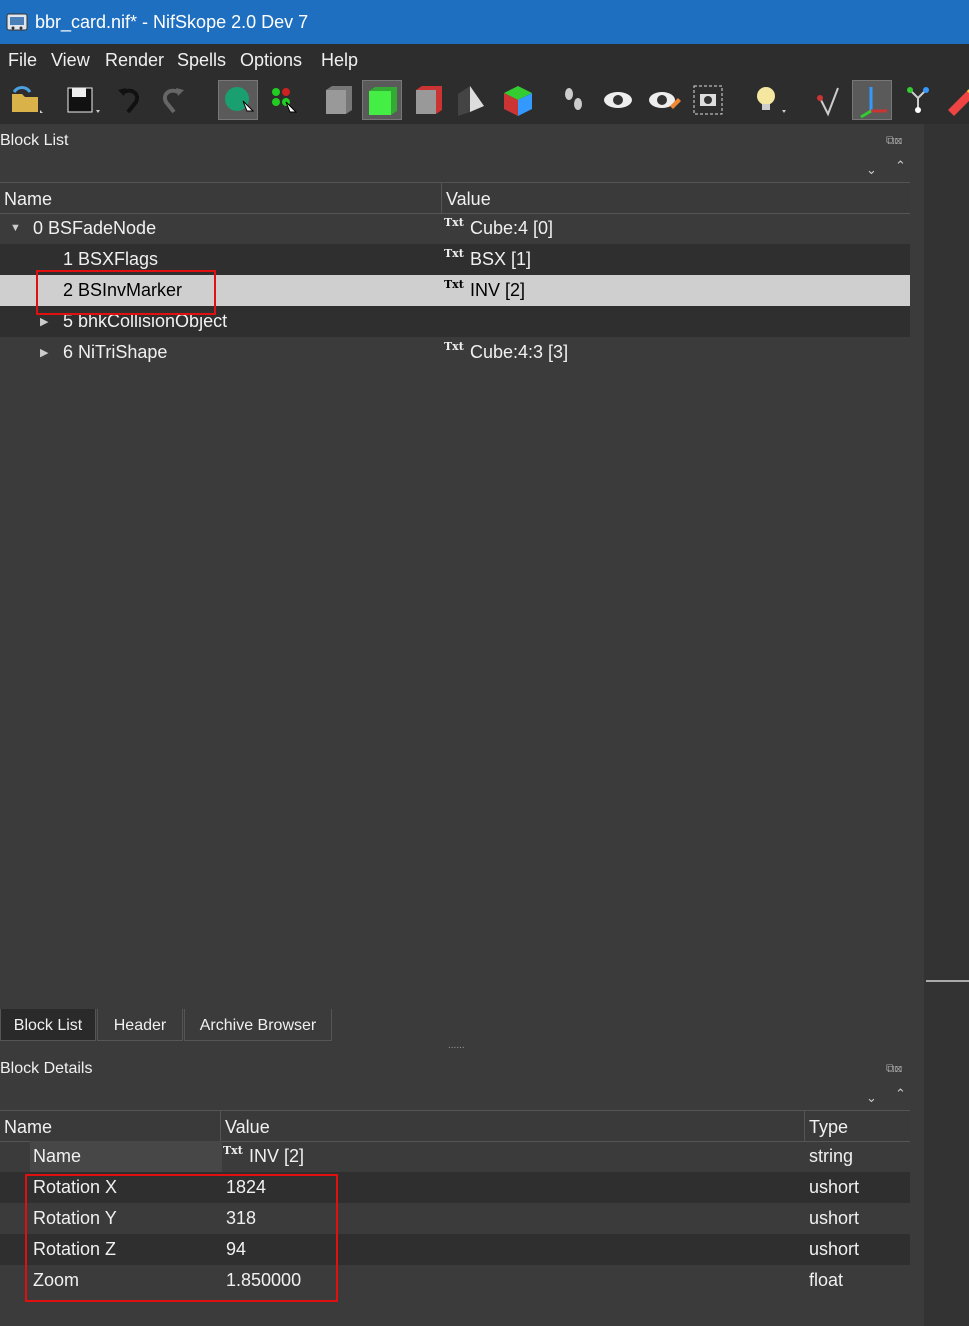  What do you see at coordinates (48, 1025) in the screenshot?
I see `tab-block-list: Block List` at bounding box center [48, 1025].